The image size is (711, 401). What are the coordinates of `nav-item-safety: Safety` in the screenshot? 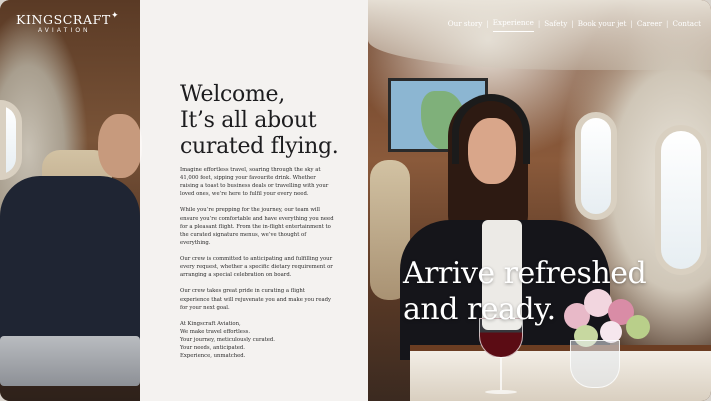 It's located at (555, 25).